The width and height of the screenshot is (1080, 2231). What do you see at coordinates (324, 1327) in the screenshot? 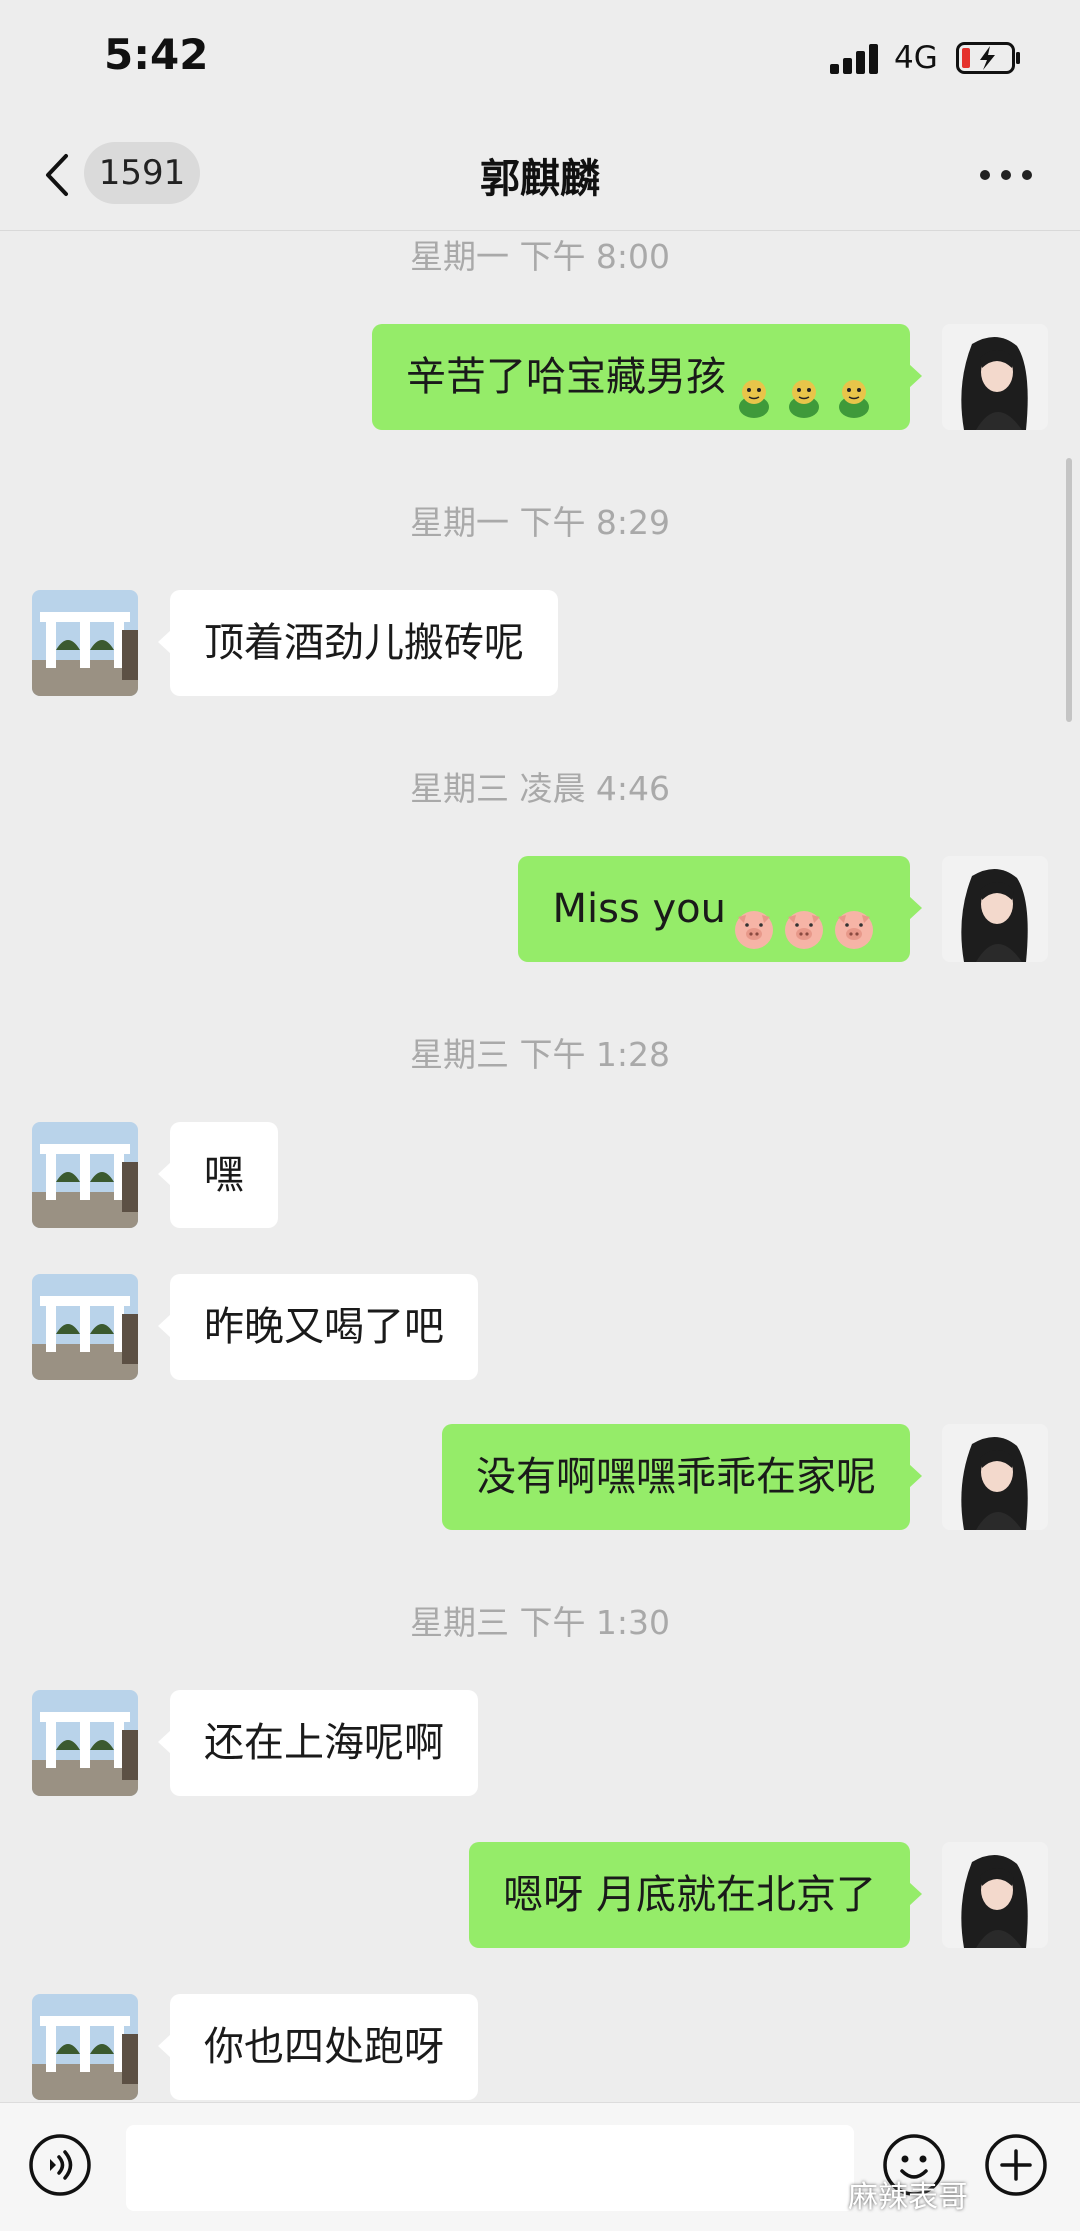
I see `message-text: 昨晚又喝了吧` at bounding box center [324, 1327].